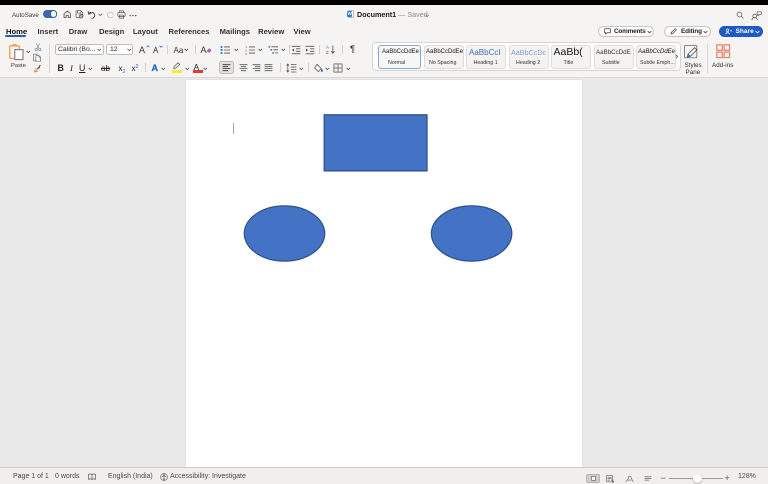 This screenshot has width=768, height=484. What do you see at coordinates (246, 53) in the screenshot?
I see `svg-text: 3` at bounding box center [246, 53].